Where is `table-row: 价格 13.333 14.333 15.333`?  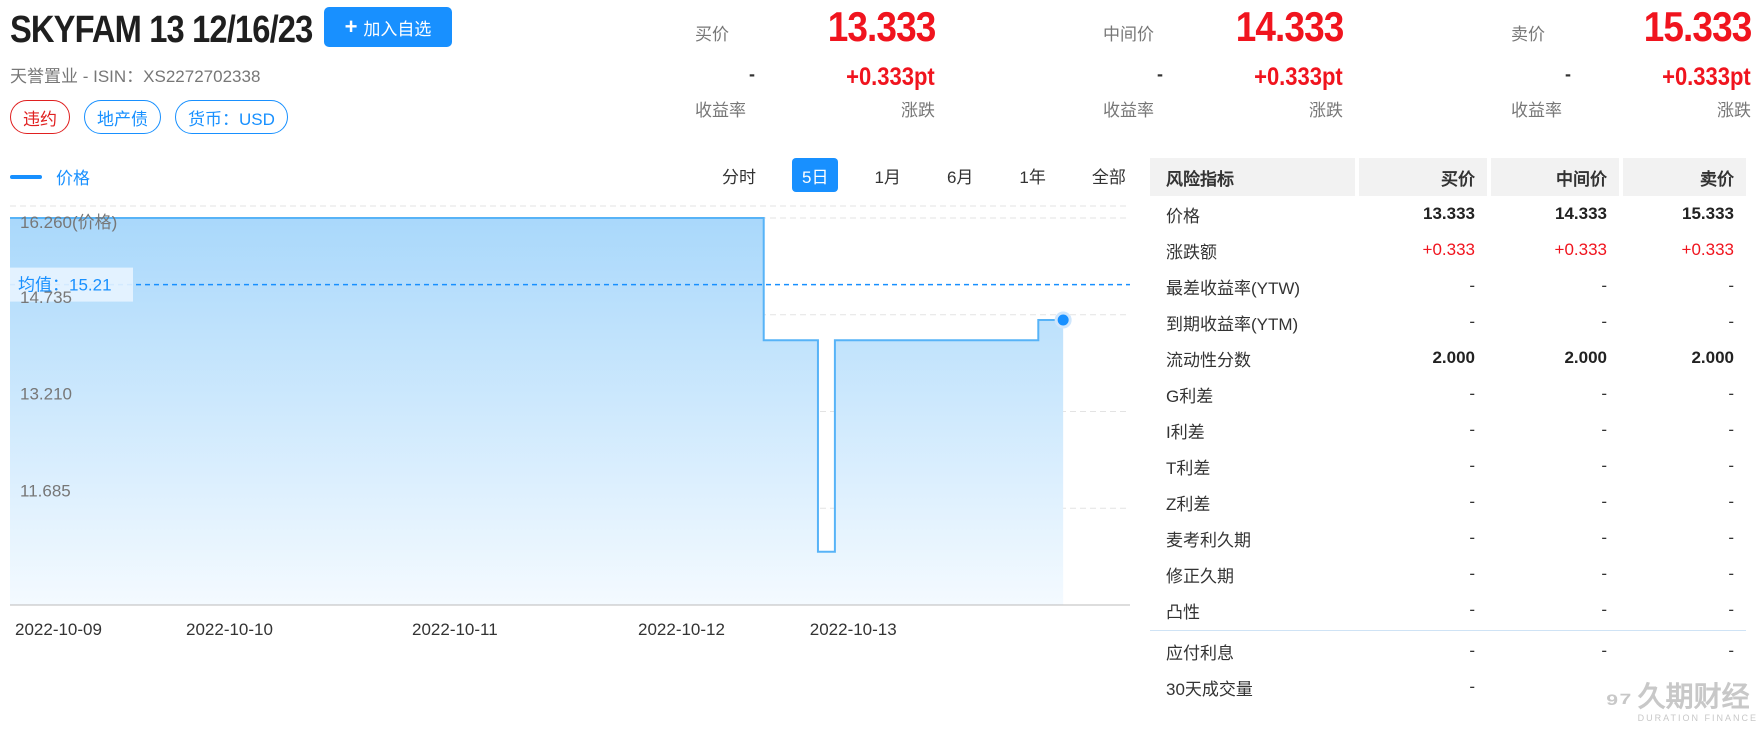 table-row: 价格 13.333 14.333 15.333 is located at coordinates (1450, 214).